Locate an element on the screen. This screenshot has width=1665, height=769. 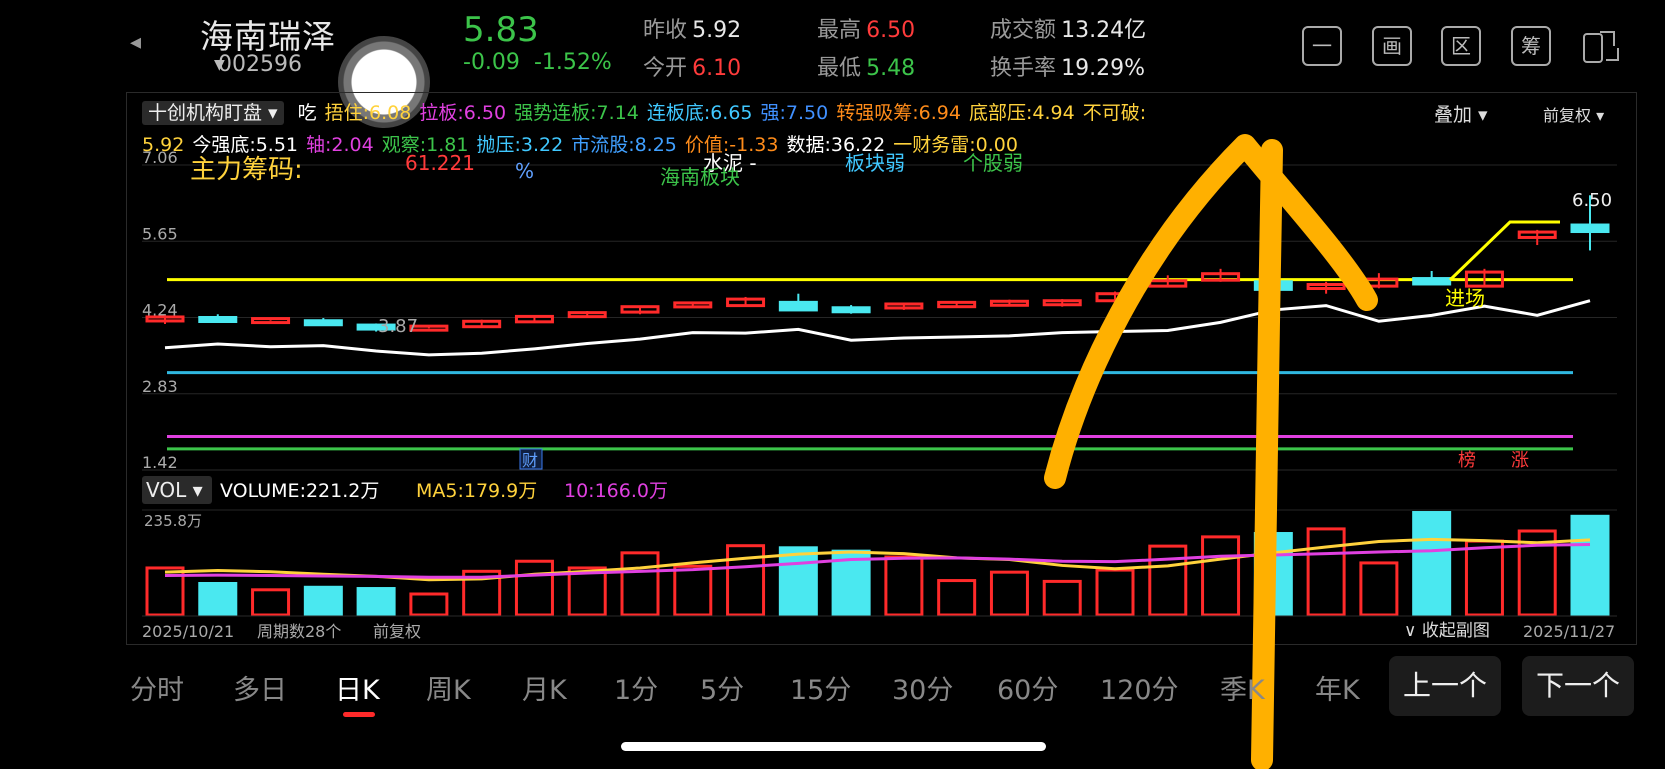
tab-周K: 周K is located at coordinates (448, 687).